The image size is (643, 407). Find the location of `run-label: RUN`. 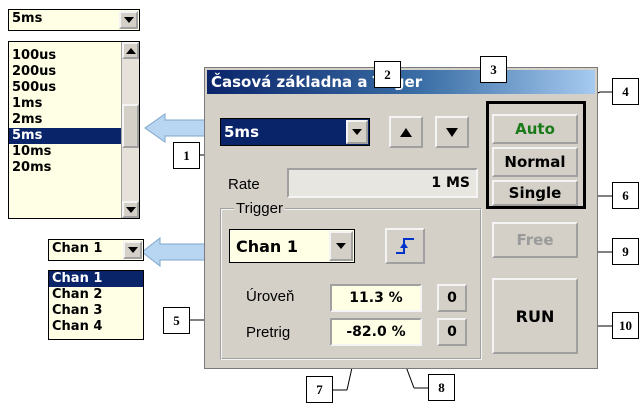

run-label: RUN is located at coordinates (535, 316).